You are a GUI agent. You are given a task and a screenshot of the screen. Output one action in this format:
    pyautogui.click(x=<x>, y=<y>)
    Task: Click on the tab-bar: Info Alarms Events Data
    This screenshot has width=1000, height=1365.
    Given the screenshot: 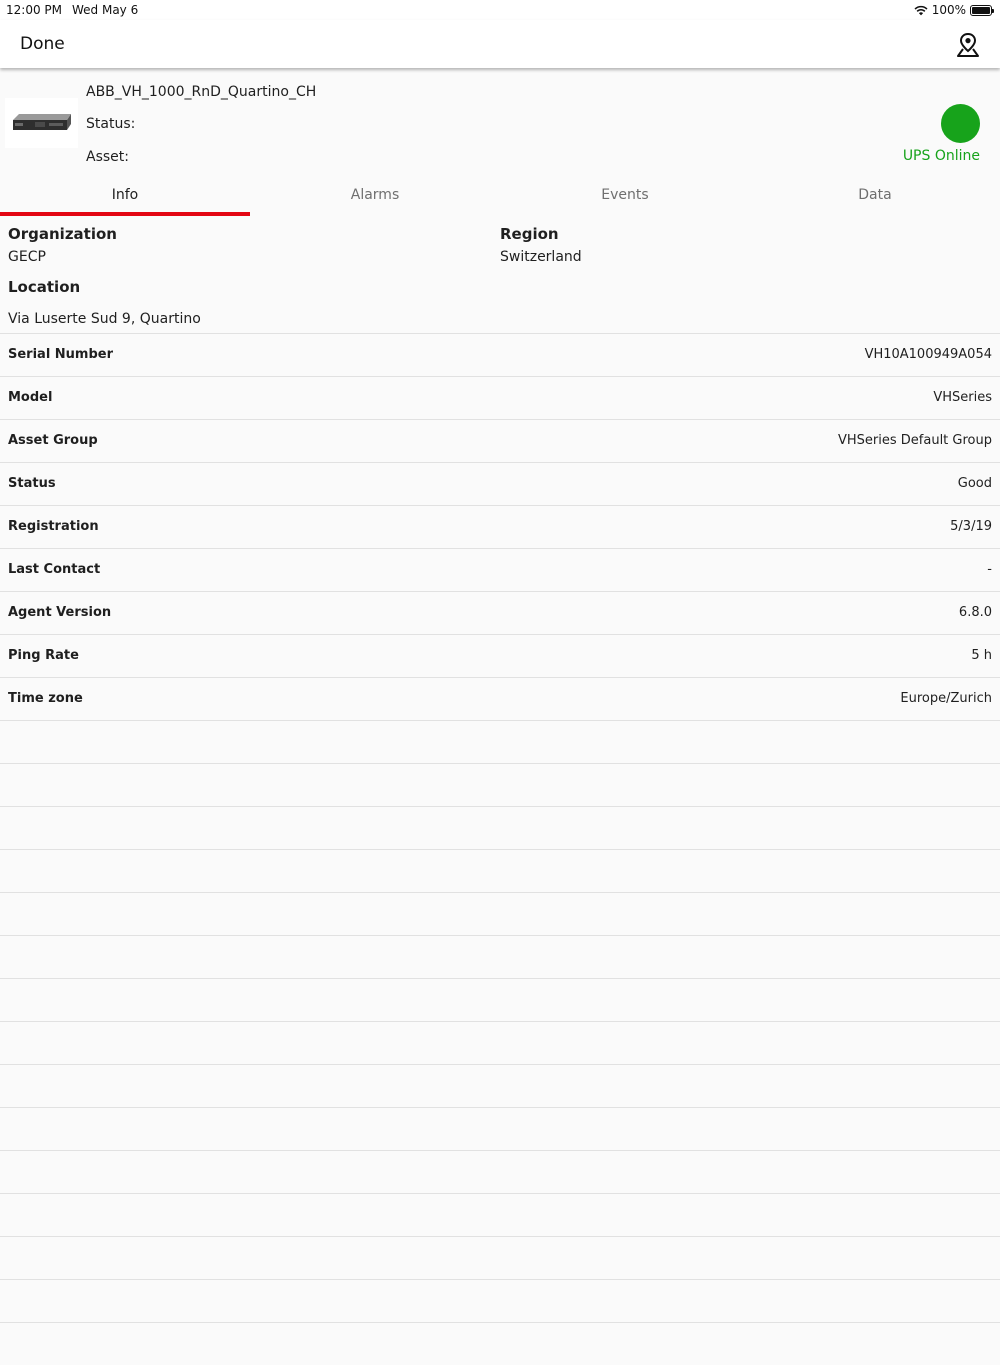 What is the action you would take?
    pyautogui.click(x=500, y=198)
    